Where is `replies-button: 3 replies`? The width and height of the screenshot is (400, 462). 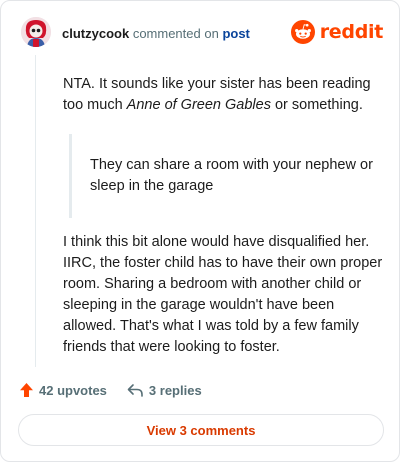 replies-button: 3 replies is located at coordinates (164, 390).